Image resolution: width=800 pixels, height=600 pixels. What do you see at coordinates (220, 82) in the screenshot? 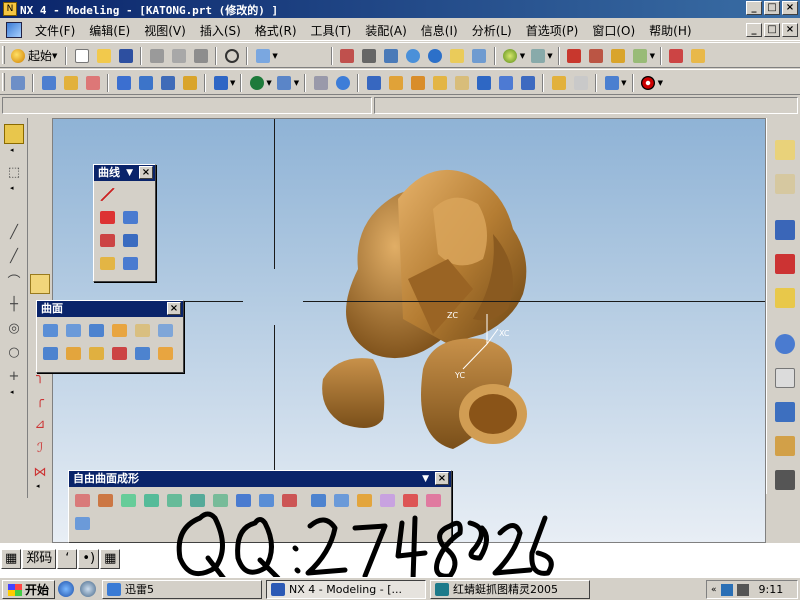
I see `boolean-button` at bounding box center [220, 82].